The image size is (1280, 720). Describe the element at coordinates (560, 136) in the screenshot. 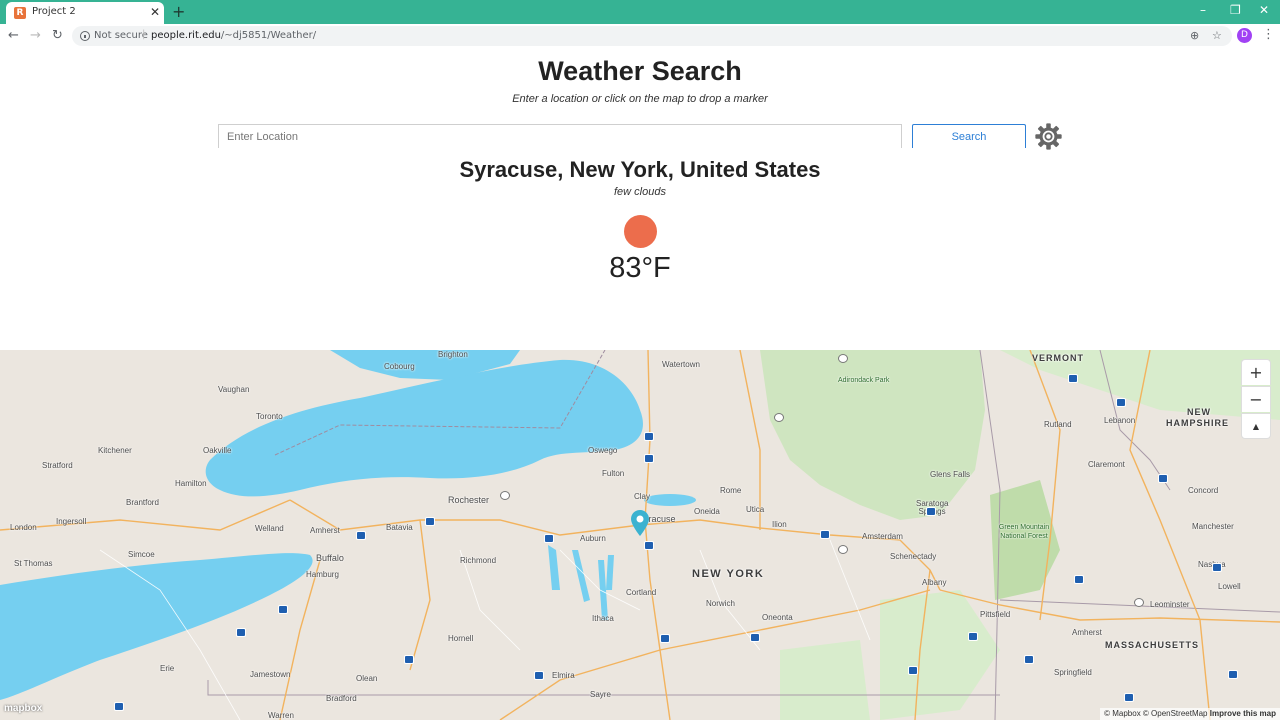

I see `location-search-input` at that location.